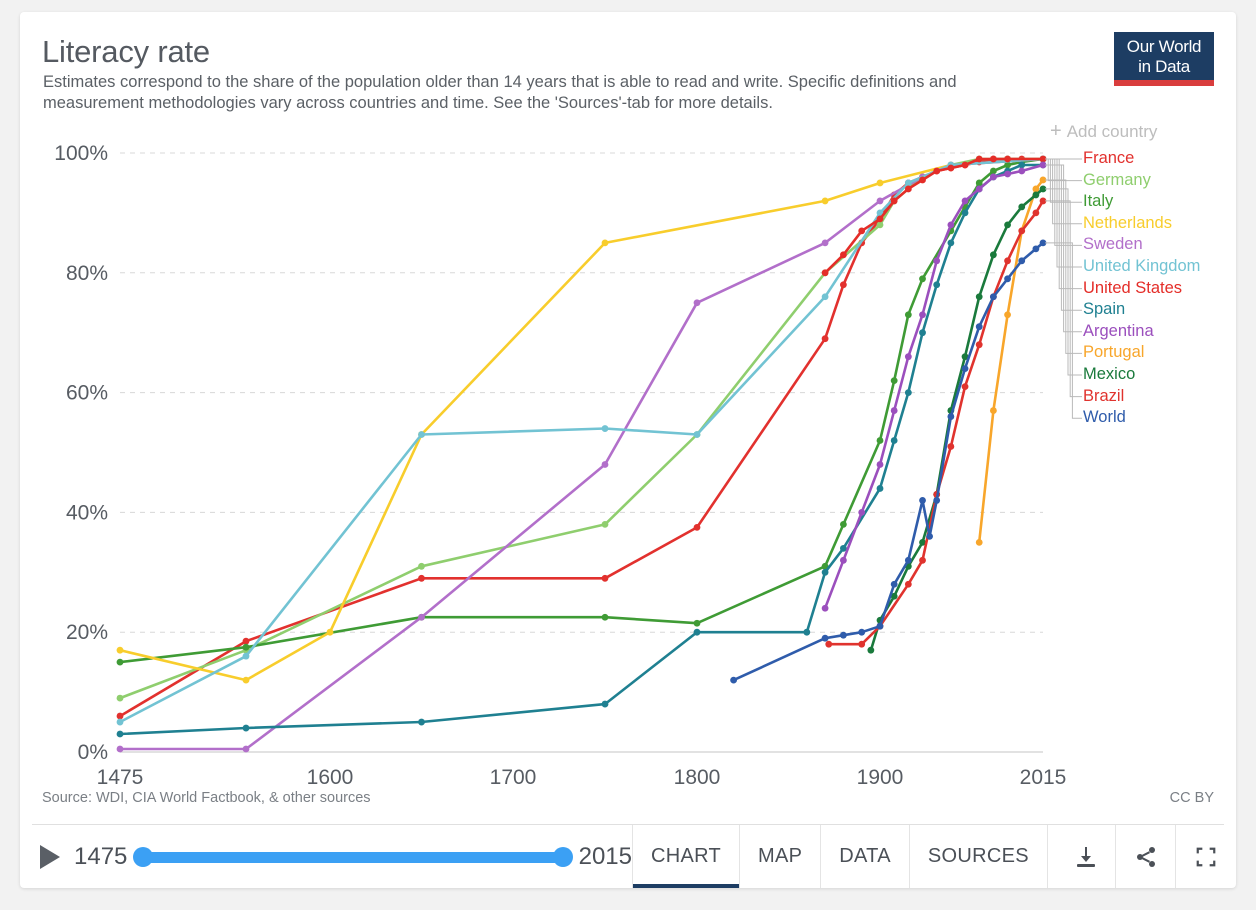 The width and height of the screenshot is (1256, 910). I want to click on y-axis-tick-label: 40%, so click(87, 512).